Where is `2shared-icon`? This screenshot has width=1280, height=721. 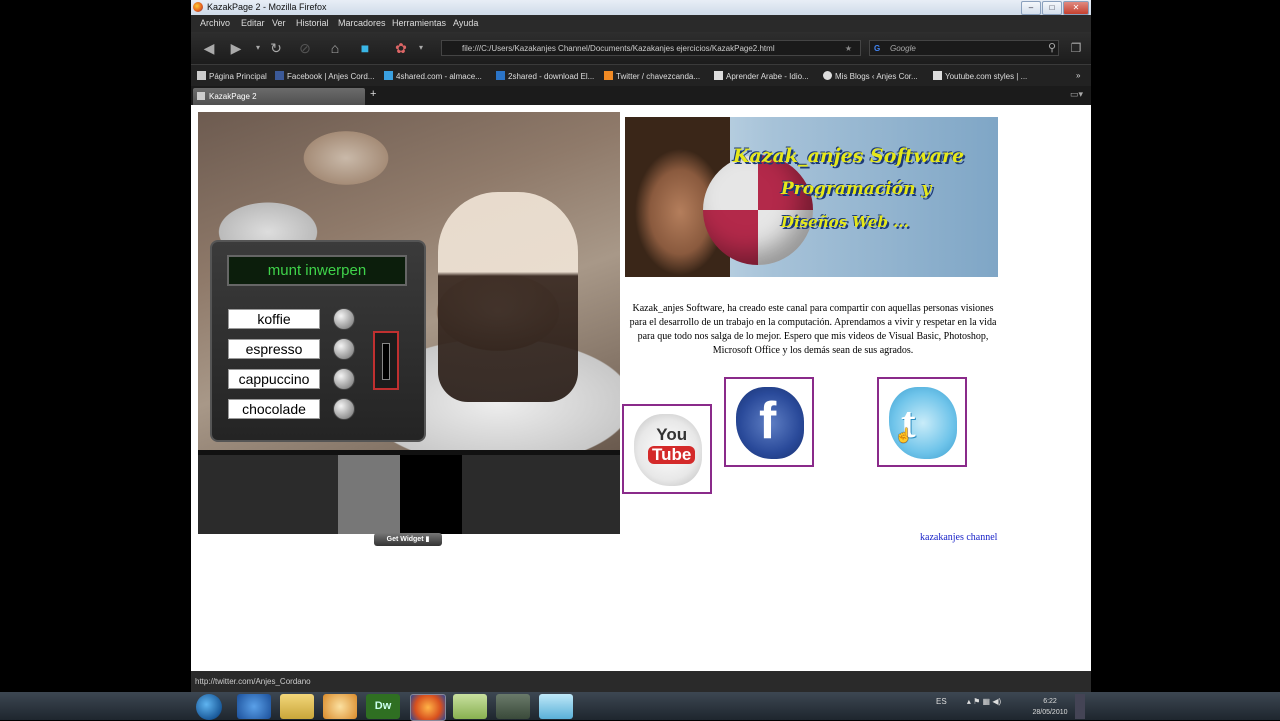
2shared-icon is located at coordinates (500, 75).